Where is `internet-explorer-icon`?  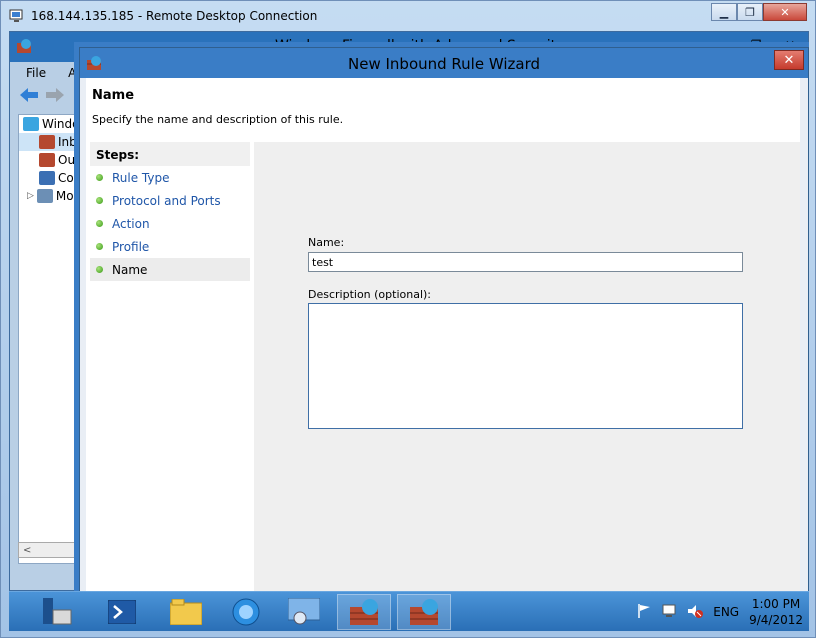
internet-explorer-icon is located at coordinates (246, 612).